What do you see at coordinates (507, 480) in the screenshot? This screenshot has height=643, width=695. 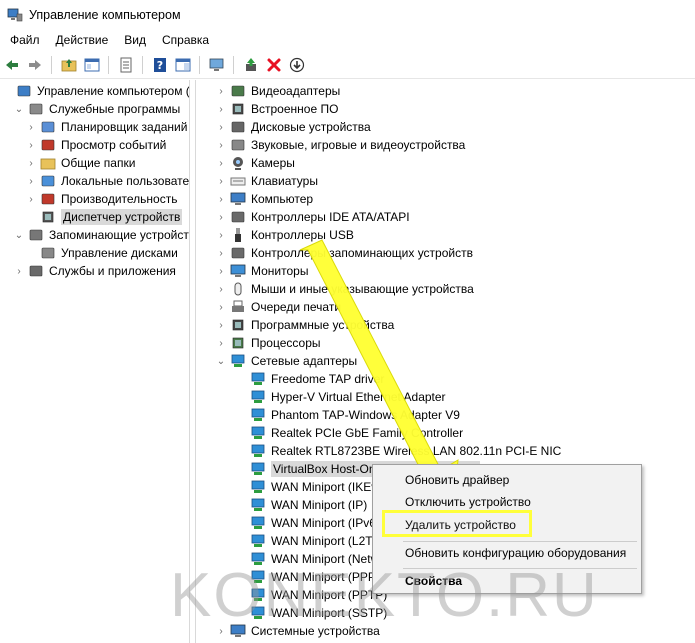 I see `context-update-driver: Обновить драйвер` at bounding box center [507, 480].